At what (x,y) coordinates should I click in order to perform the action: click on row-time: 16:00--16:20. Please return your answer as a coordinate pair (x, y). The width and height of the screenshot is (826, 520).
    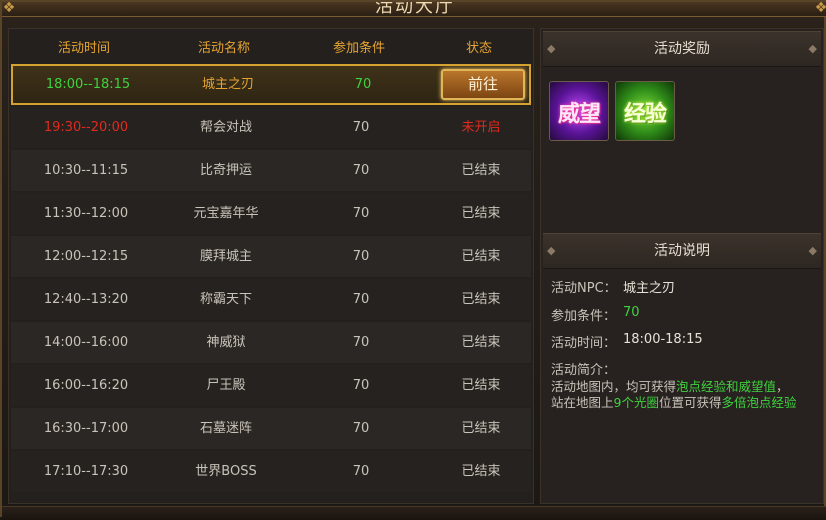
    Looking at the image, I should click on (86, 385).